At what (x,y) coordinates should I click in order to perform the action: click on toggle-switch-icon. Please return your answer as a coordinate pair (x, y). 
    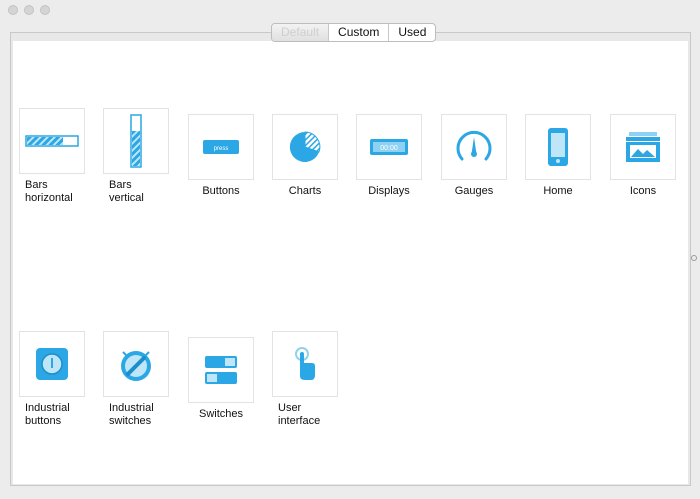
    Looking at the image, I should click on (221, 370).